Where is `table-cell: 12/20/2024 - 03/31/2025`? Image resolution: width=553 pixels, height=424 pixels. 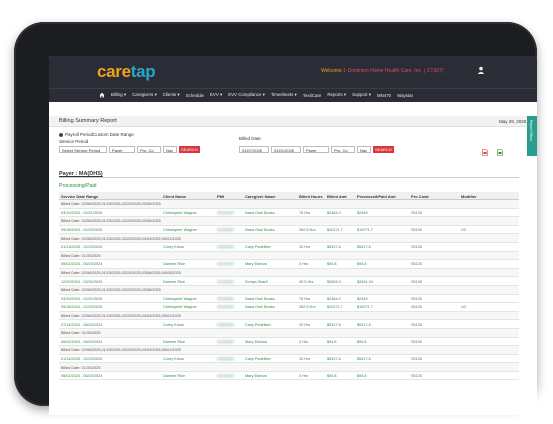
table-cell: 12/20/2024 - 03/31/2025 is located at coordinates (82, 281).